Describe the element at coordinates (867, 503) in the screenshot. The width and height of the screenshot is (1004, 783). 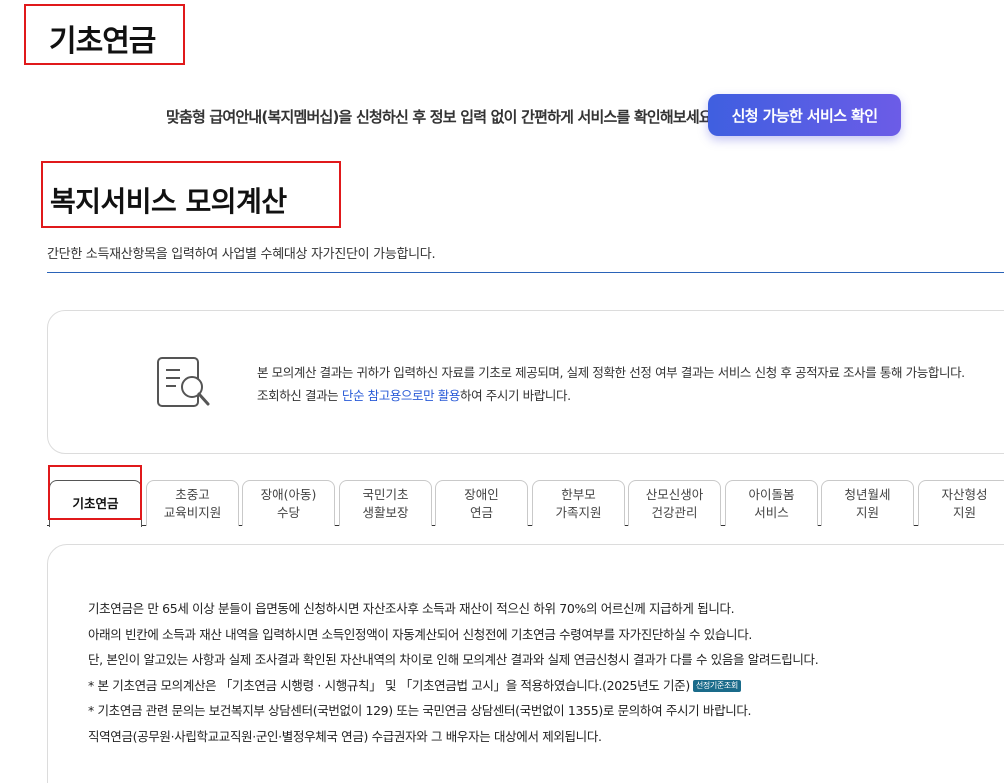
I see `tab-9: 청년월세지원` at that location.